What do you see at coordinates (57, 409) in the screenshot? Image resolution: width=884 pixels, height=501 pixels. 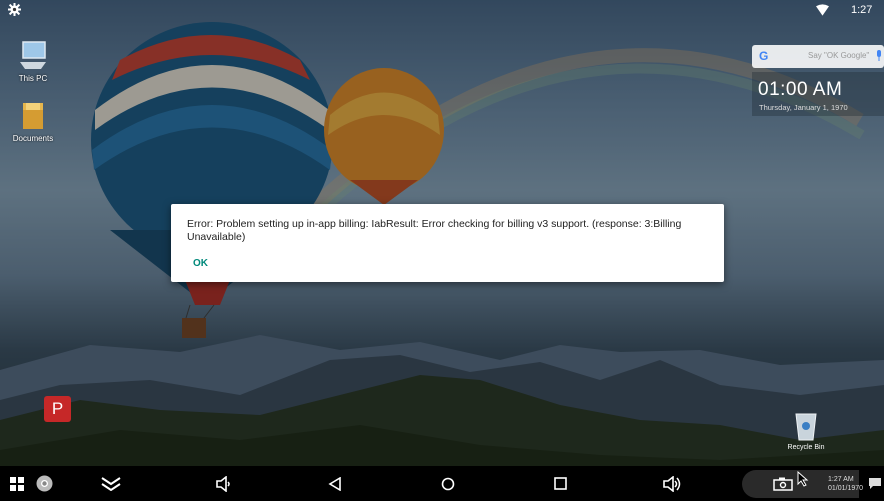 I see `app-p-icon: P` at bounding box center [57, 409].